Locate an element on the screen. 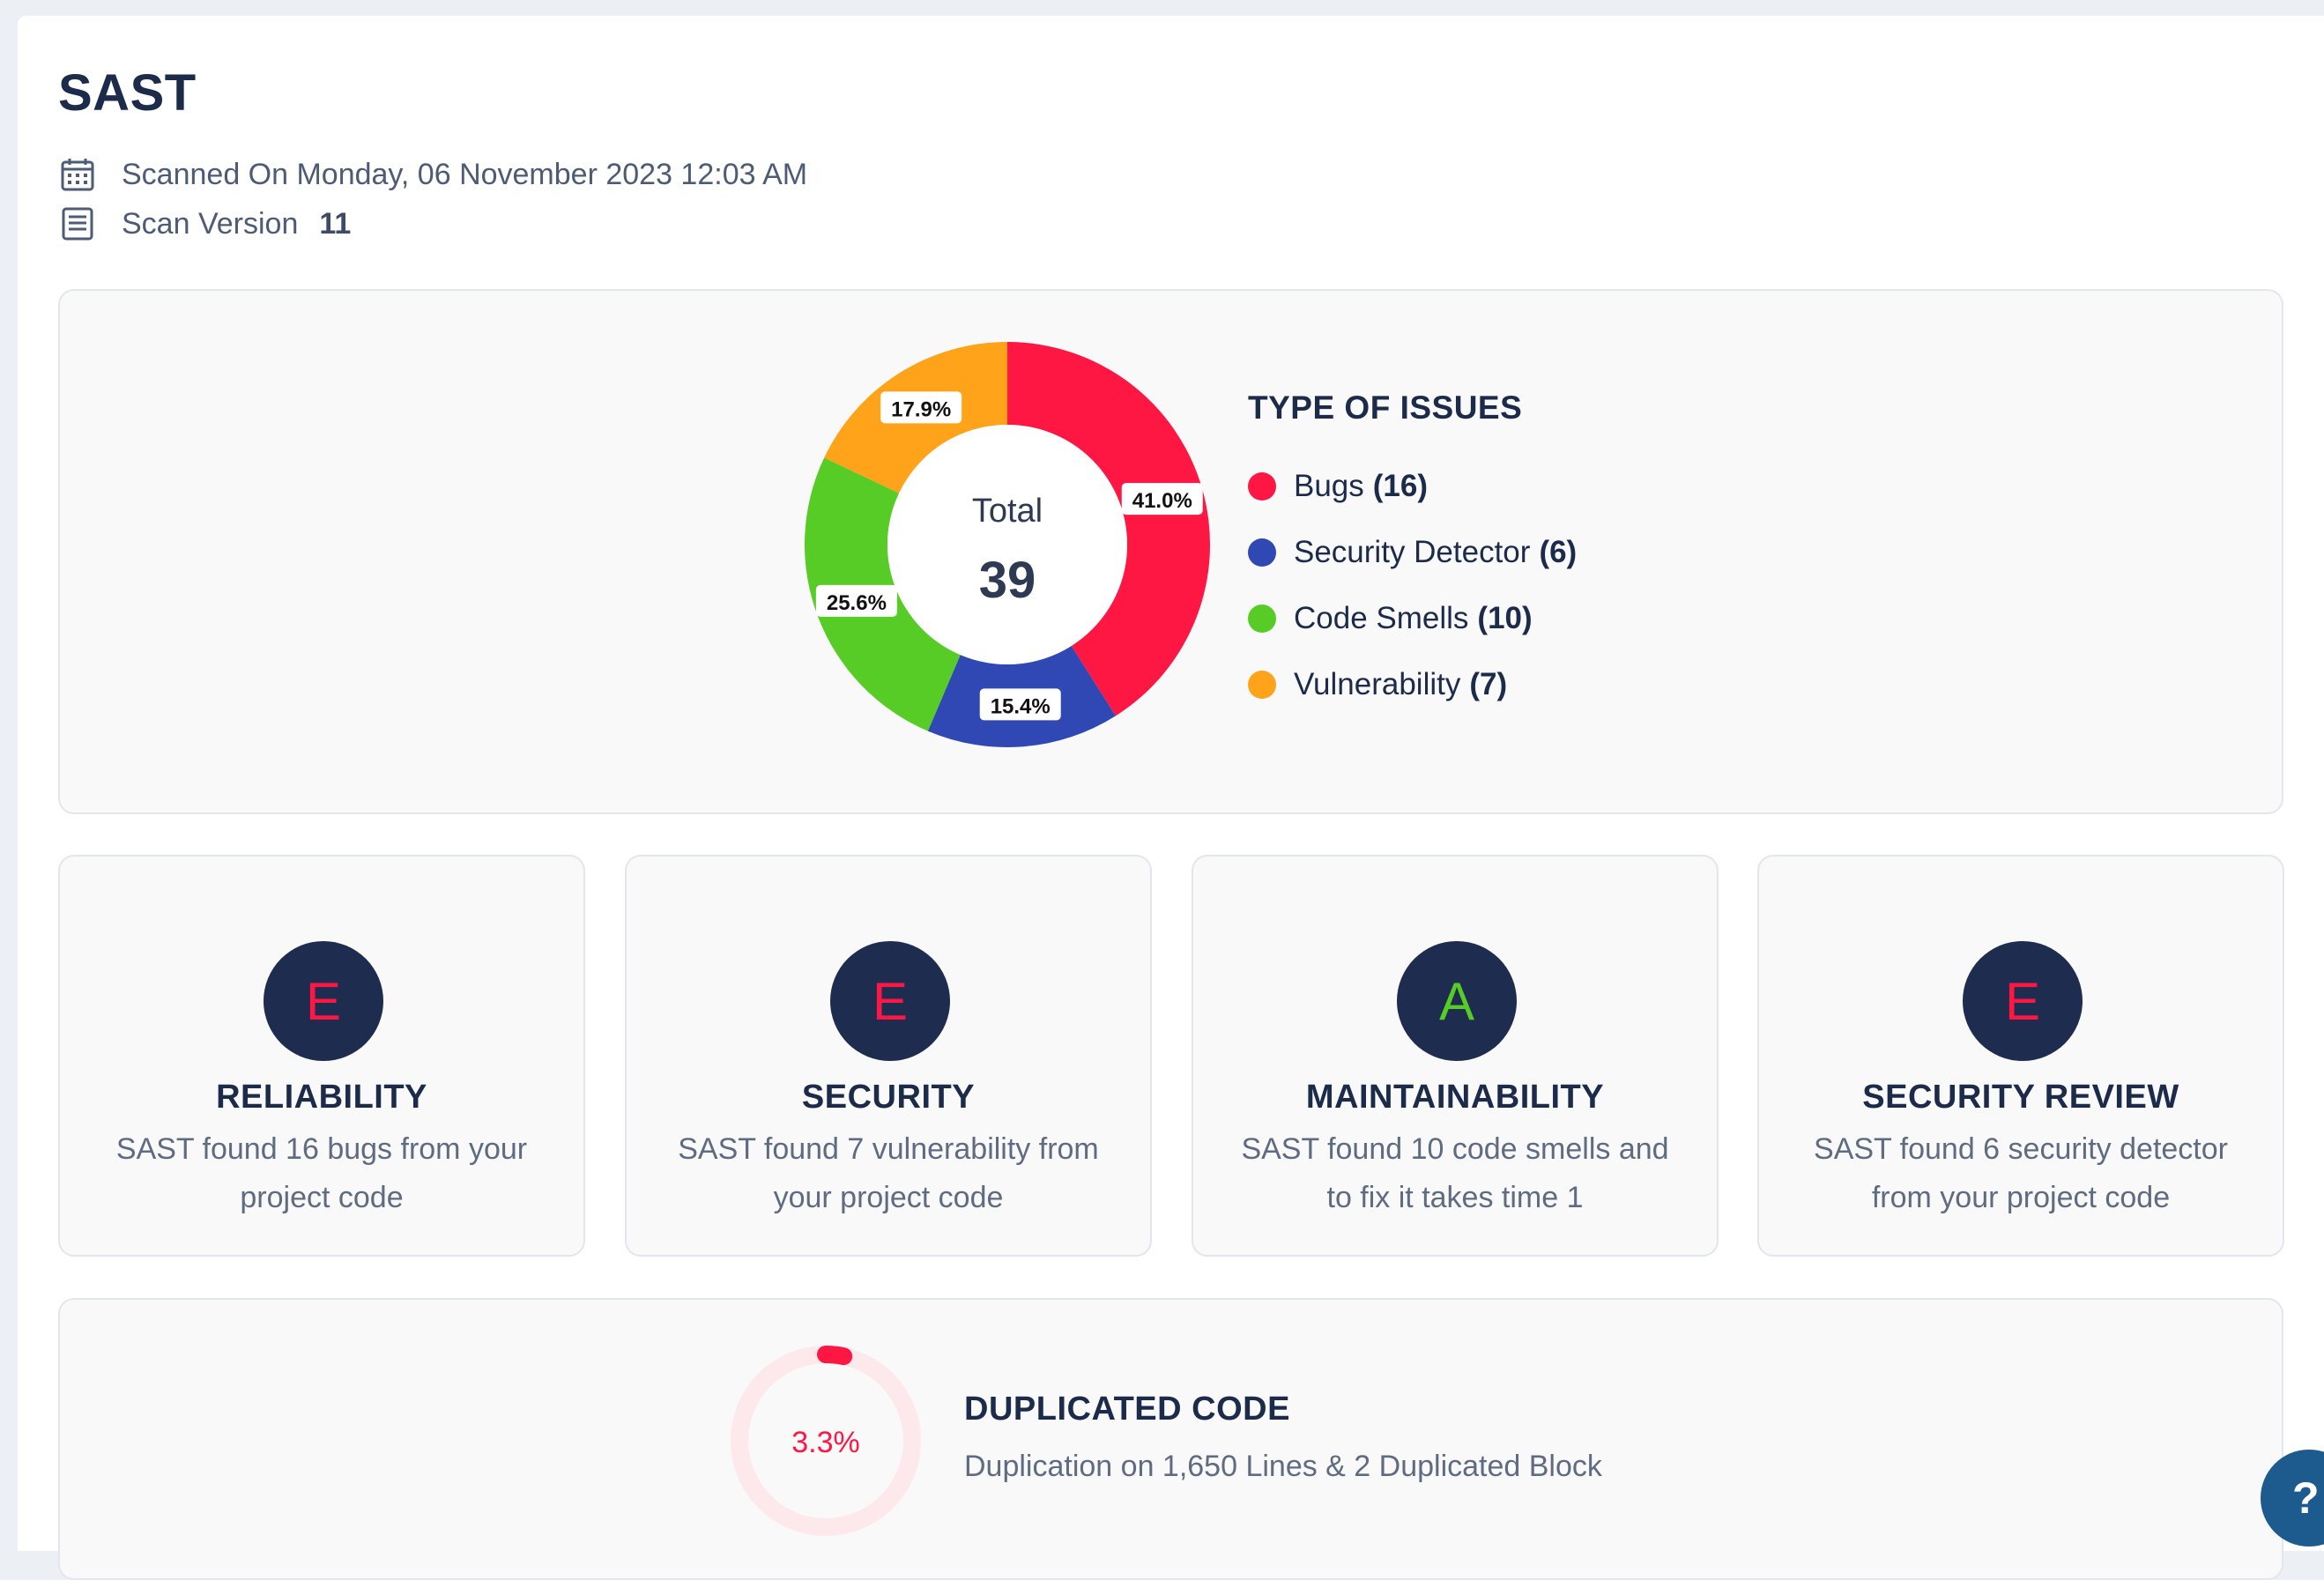  percent-label-text: 41.0% is located at coordinates (1162, 501).